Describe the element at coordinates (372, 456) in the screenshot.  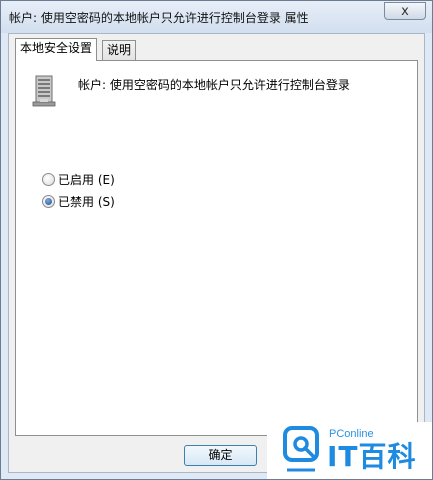
I see `watermark-title: IT百科` at that location.